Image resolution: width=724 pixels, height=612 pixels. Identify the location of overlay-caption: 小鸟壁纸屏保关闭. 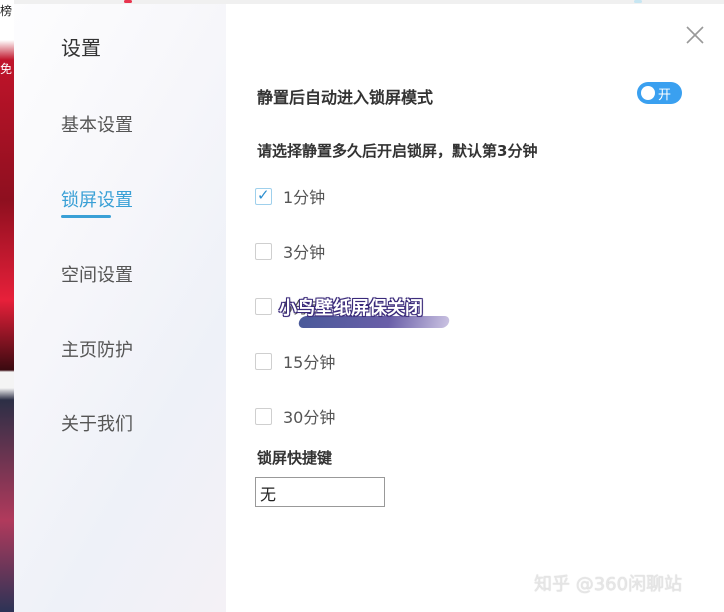
(351, 308).